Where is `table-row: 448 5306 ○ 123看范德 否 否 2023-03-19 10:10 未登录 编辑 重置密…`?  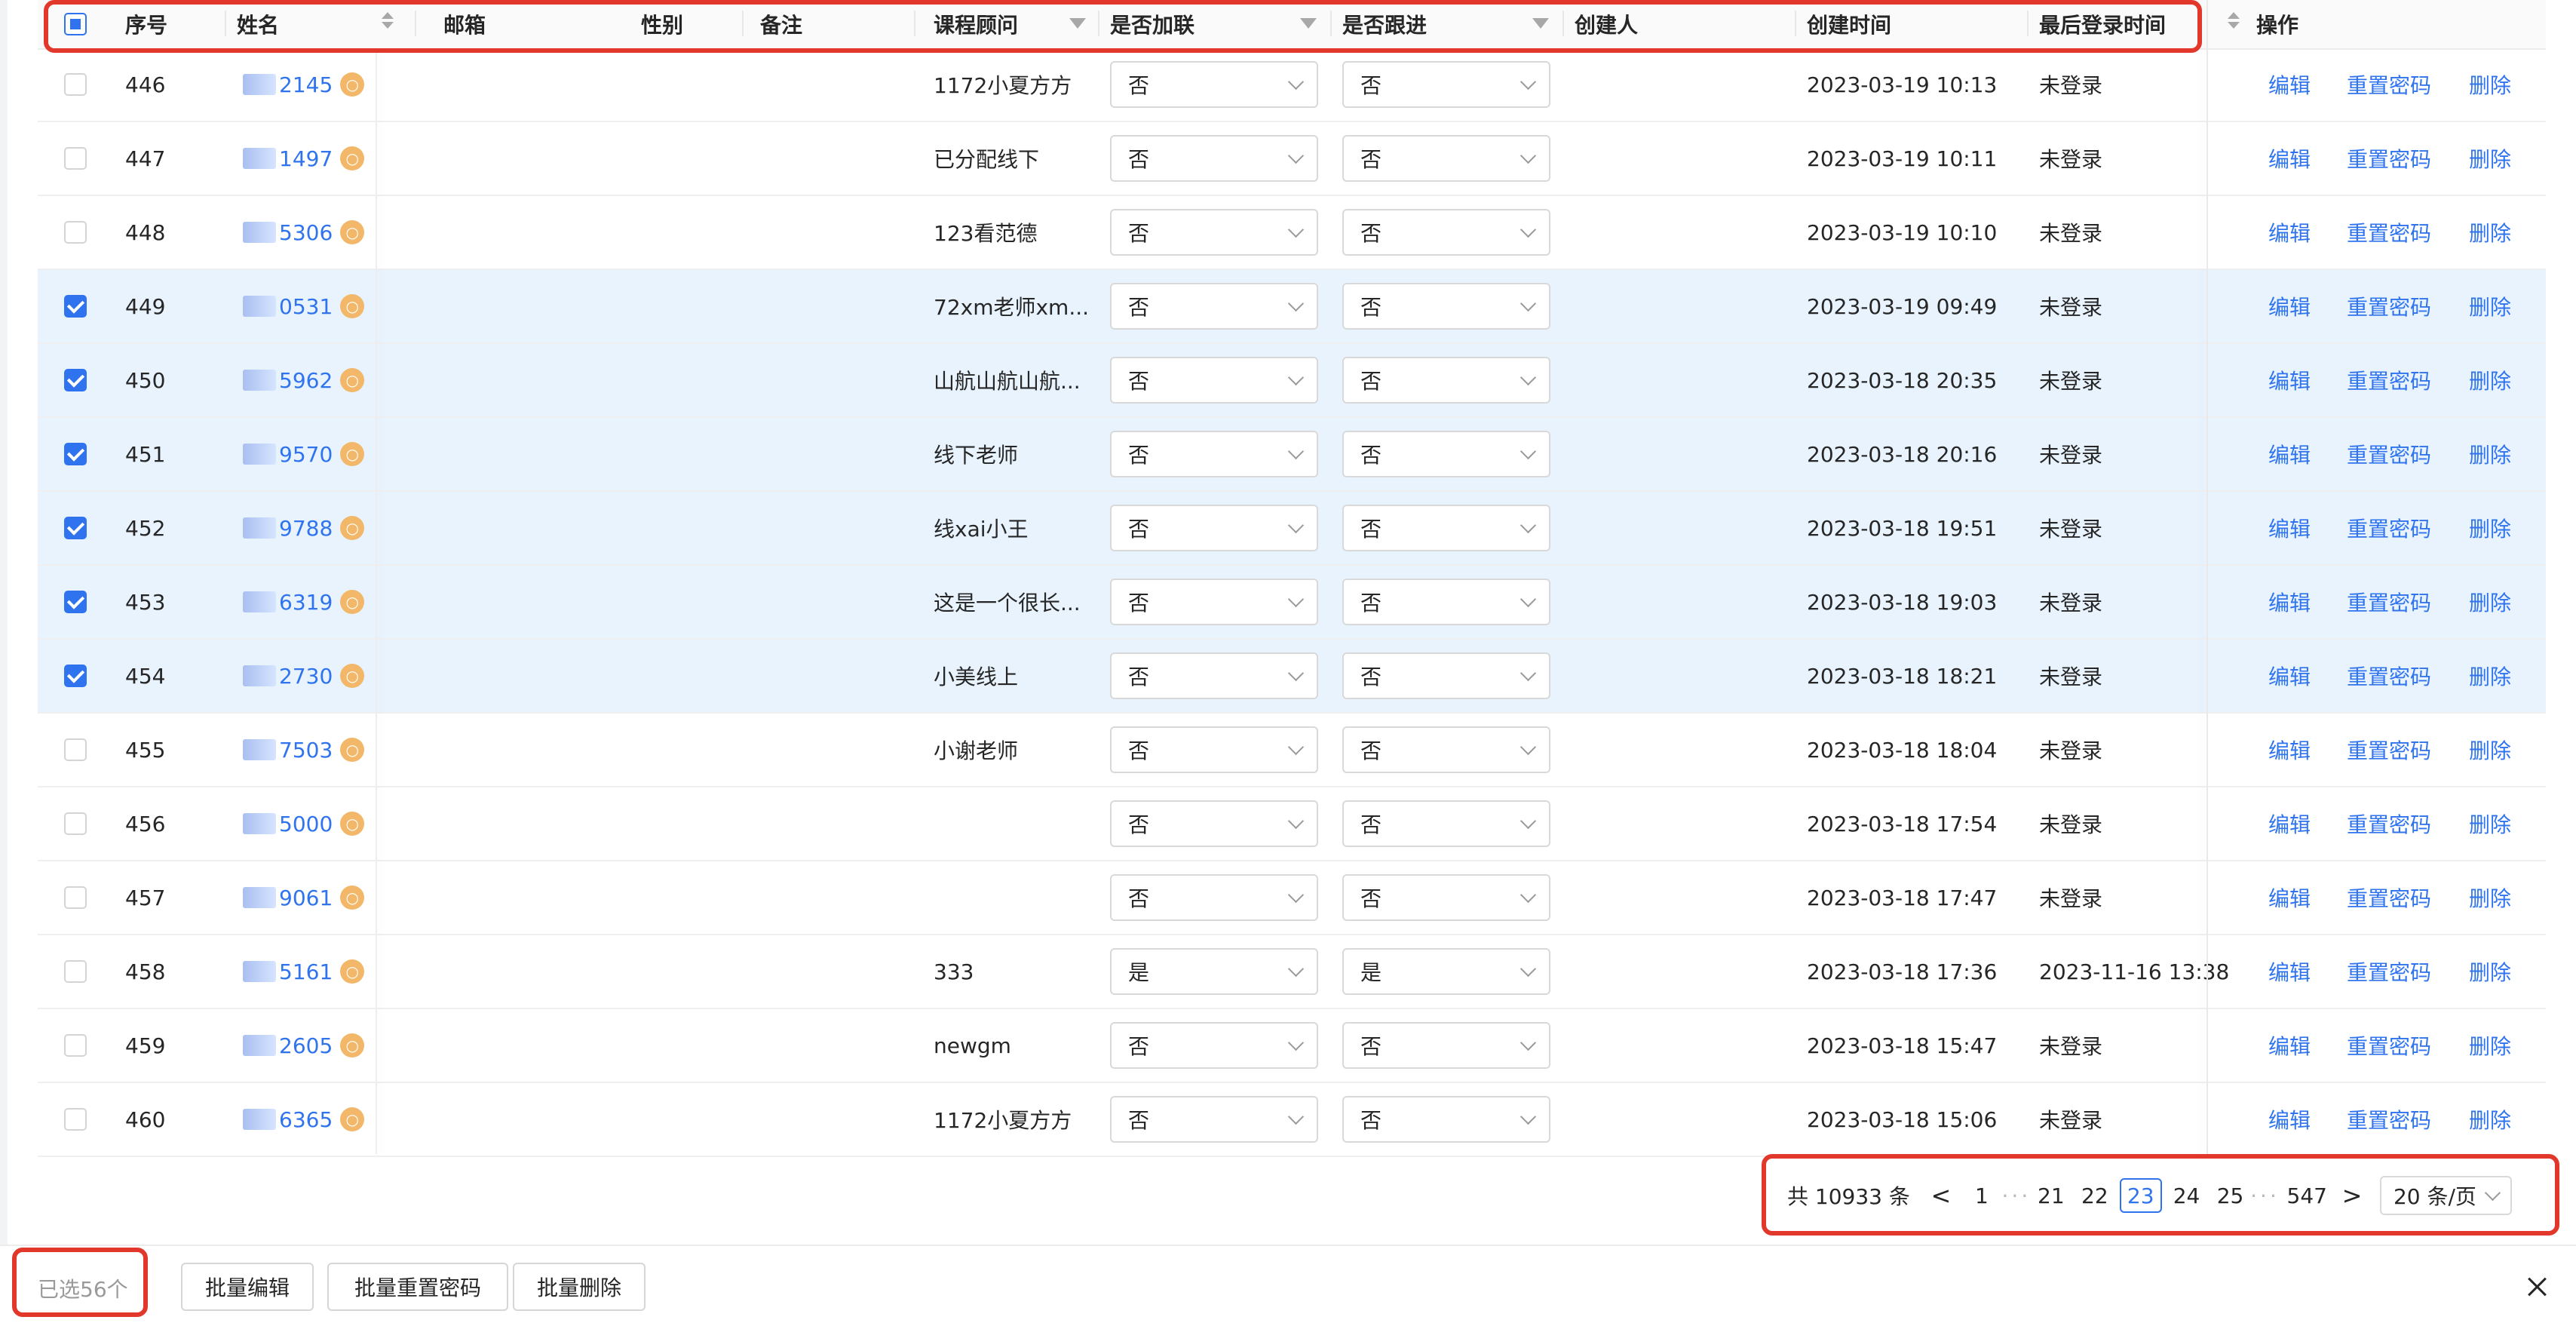 table-row: 448 5306 ○ 123看范德 否 否 2023-03-19 10:10 未登录 编辑 重置密… is located at coordinates (1292, 233).